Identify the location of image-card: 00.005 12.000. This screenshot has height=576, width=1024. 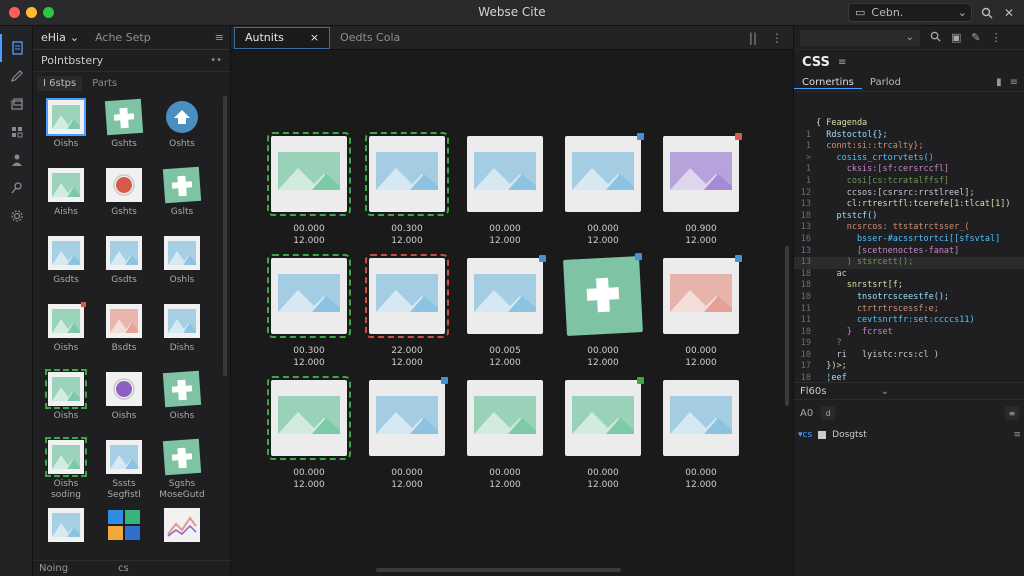
(512, 315).